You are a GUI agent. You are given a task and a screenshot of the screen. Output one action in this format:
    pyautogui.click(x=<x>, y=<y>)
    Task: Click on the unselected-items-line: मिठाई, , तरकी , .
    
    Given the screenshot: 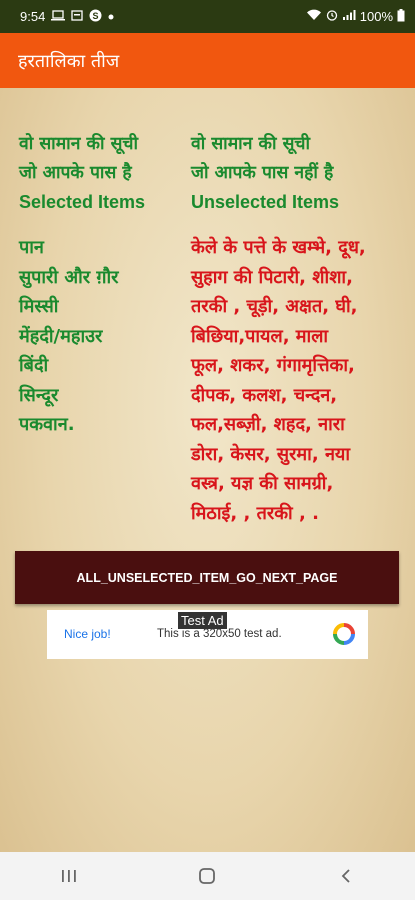 What is the action you would take?
    pyautogui.click(x=255, y=513)
    